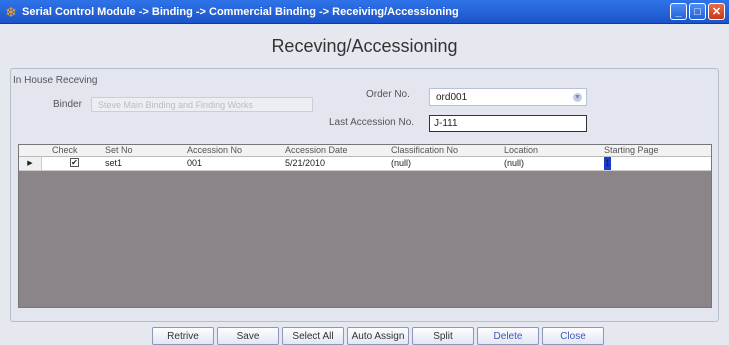  I want to click on cell-classification-no: (null), so click(401, 163).